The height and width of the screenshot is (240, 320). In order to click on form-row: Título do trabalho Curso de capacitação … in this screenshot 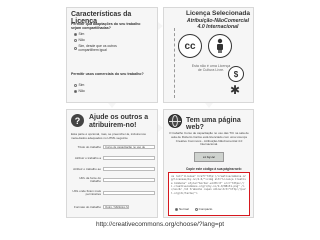, I will do `click(113, 147)`.